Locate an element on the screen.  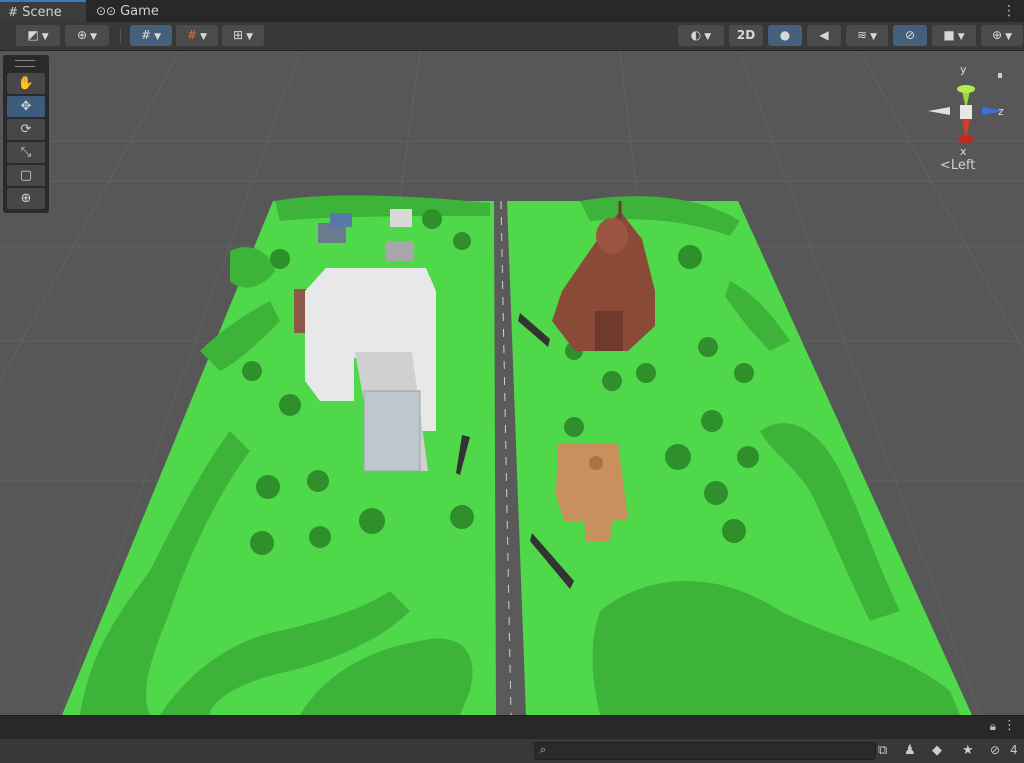
scene-toolbar: ◩ ▼ ⊕ ▼ # ▼ # ▼ ⊞ ▼ ◐ ▼ 2D ● ◀ ≋ ▼ ⊘ ■ ▼ ⊕ ▼ is located at coordinates (512, 36).